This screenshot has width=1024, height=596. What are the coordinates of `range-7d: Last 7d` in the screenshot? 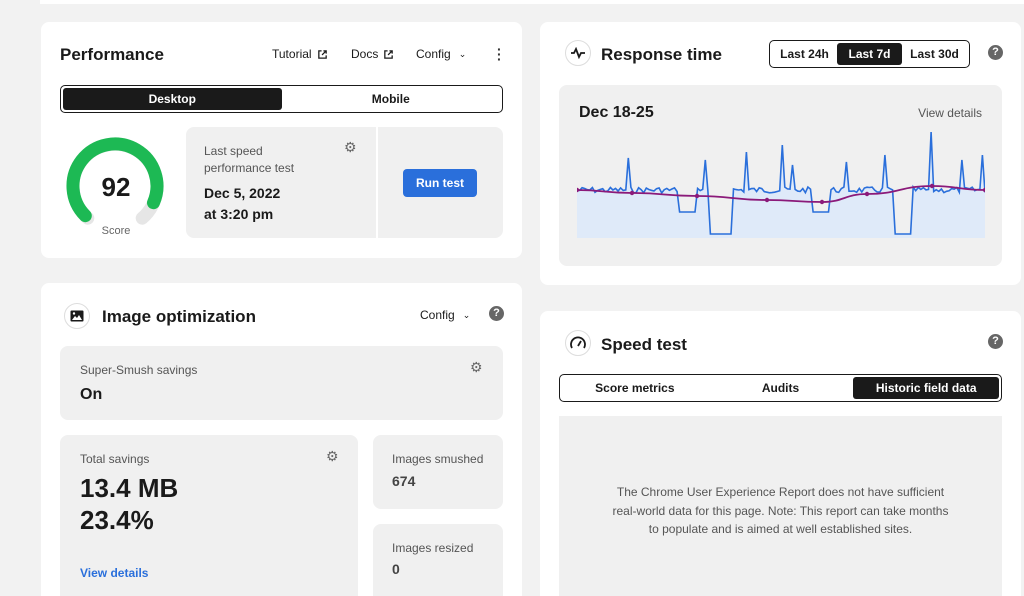 It's located at (869, 54).